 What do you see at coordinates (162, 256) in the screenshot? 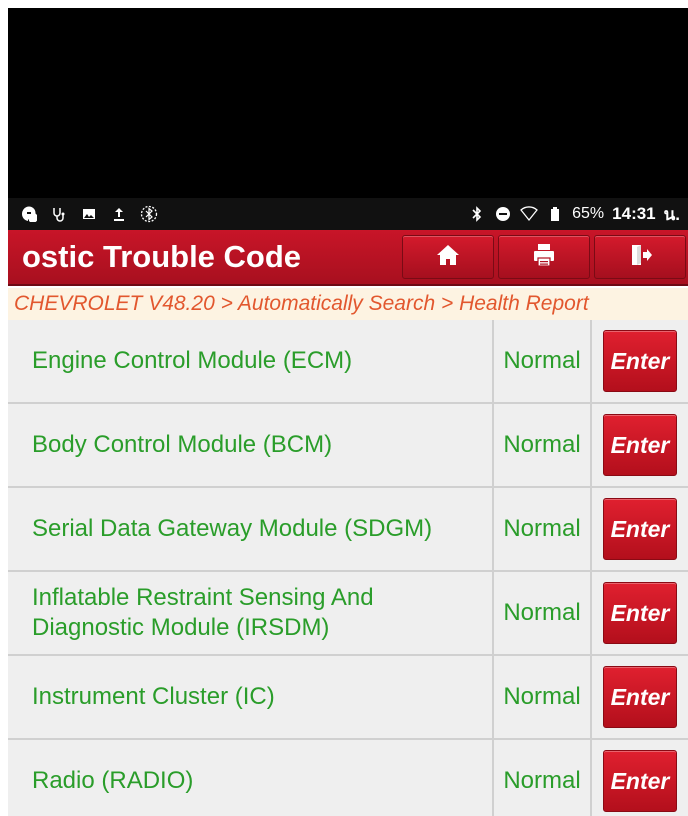
I see `page-title: ostic Trouble Code` at bounding box center [162, 256].